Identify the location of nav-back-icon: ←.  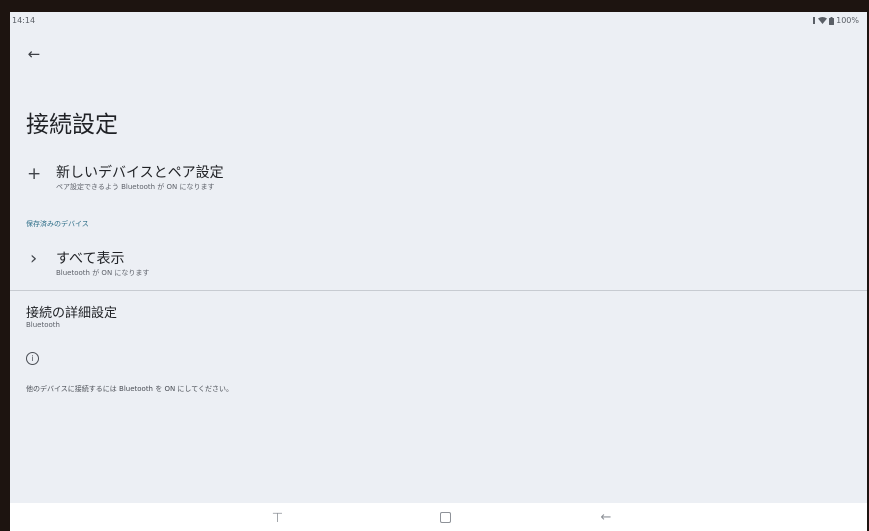
(606, 517).